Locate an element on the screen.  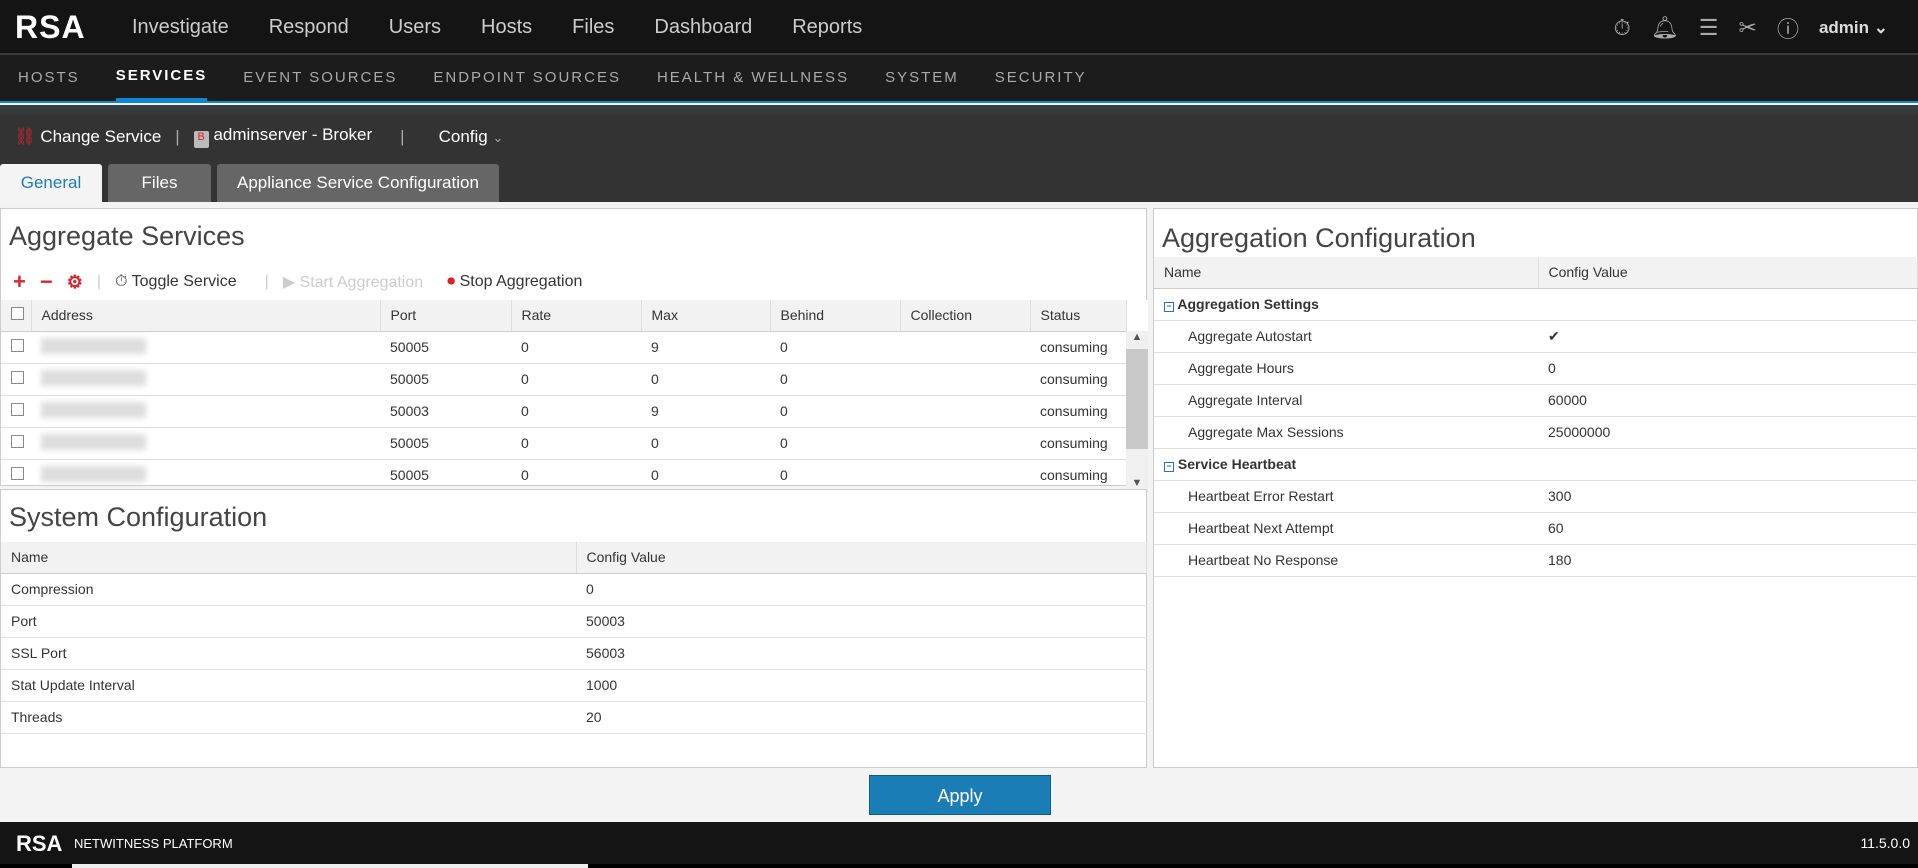
tools-icon: ✂ is located at coordinates (1748, 28).